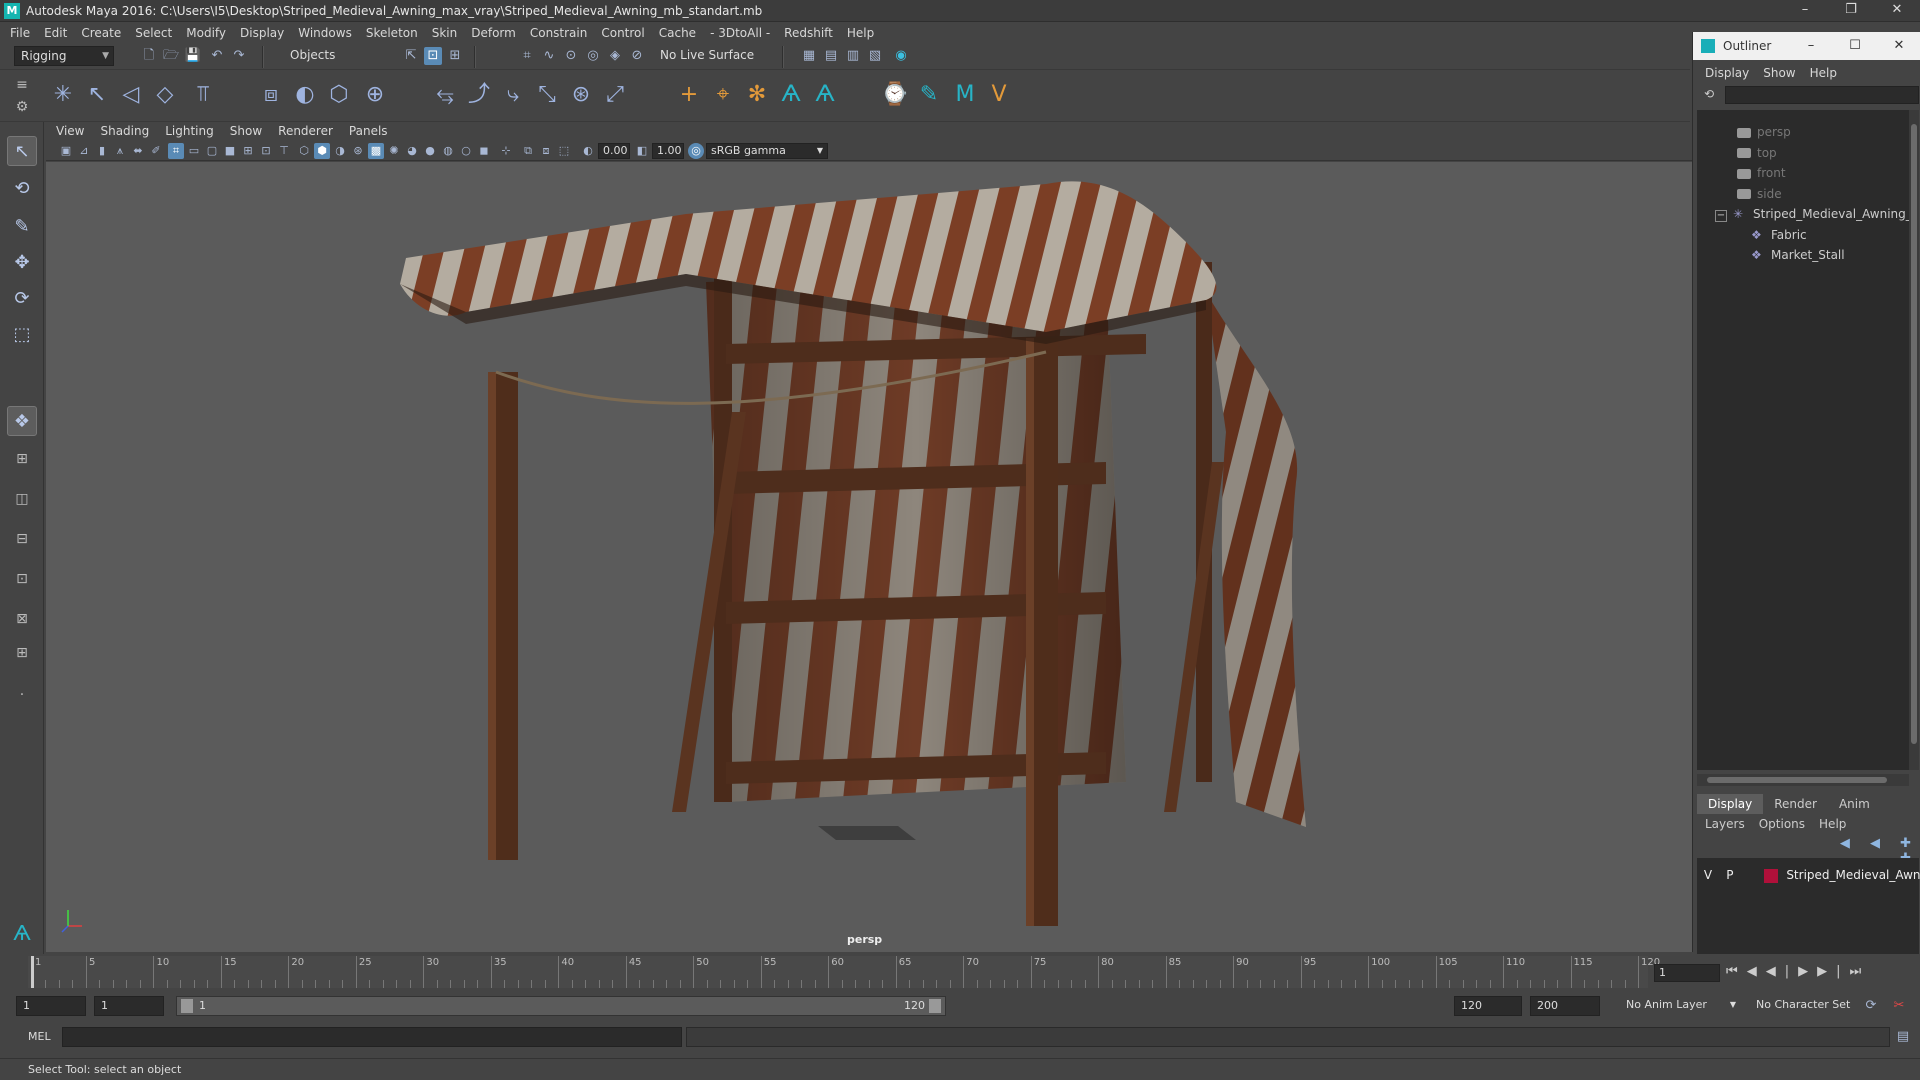 Image resolution: width=1920 pixels, height=1080 pixels. I want to click on layer-color-swatch, so click(1771, 875).